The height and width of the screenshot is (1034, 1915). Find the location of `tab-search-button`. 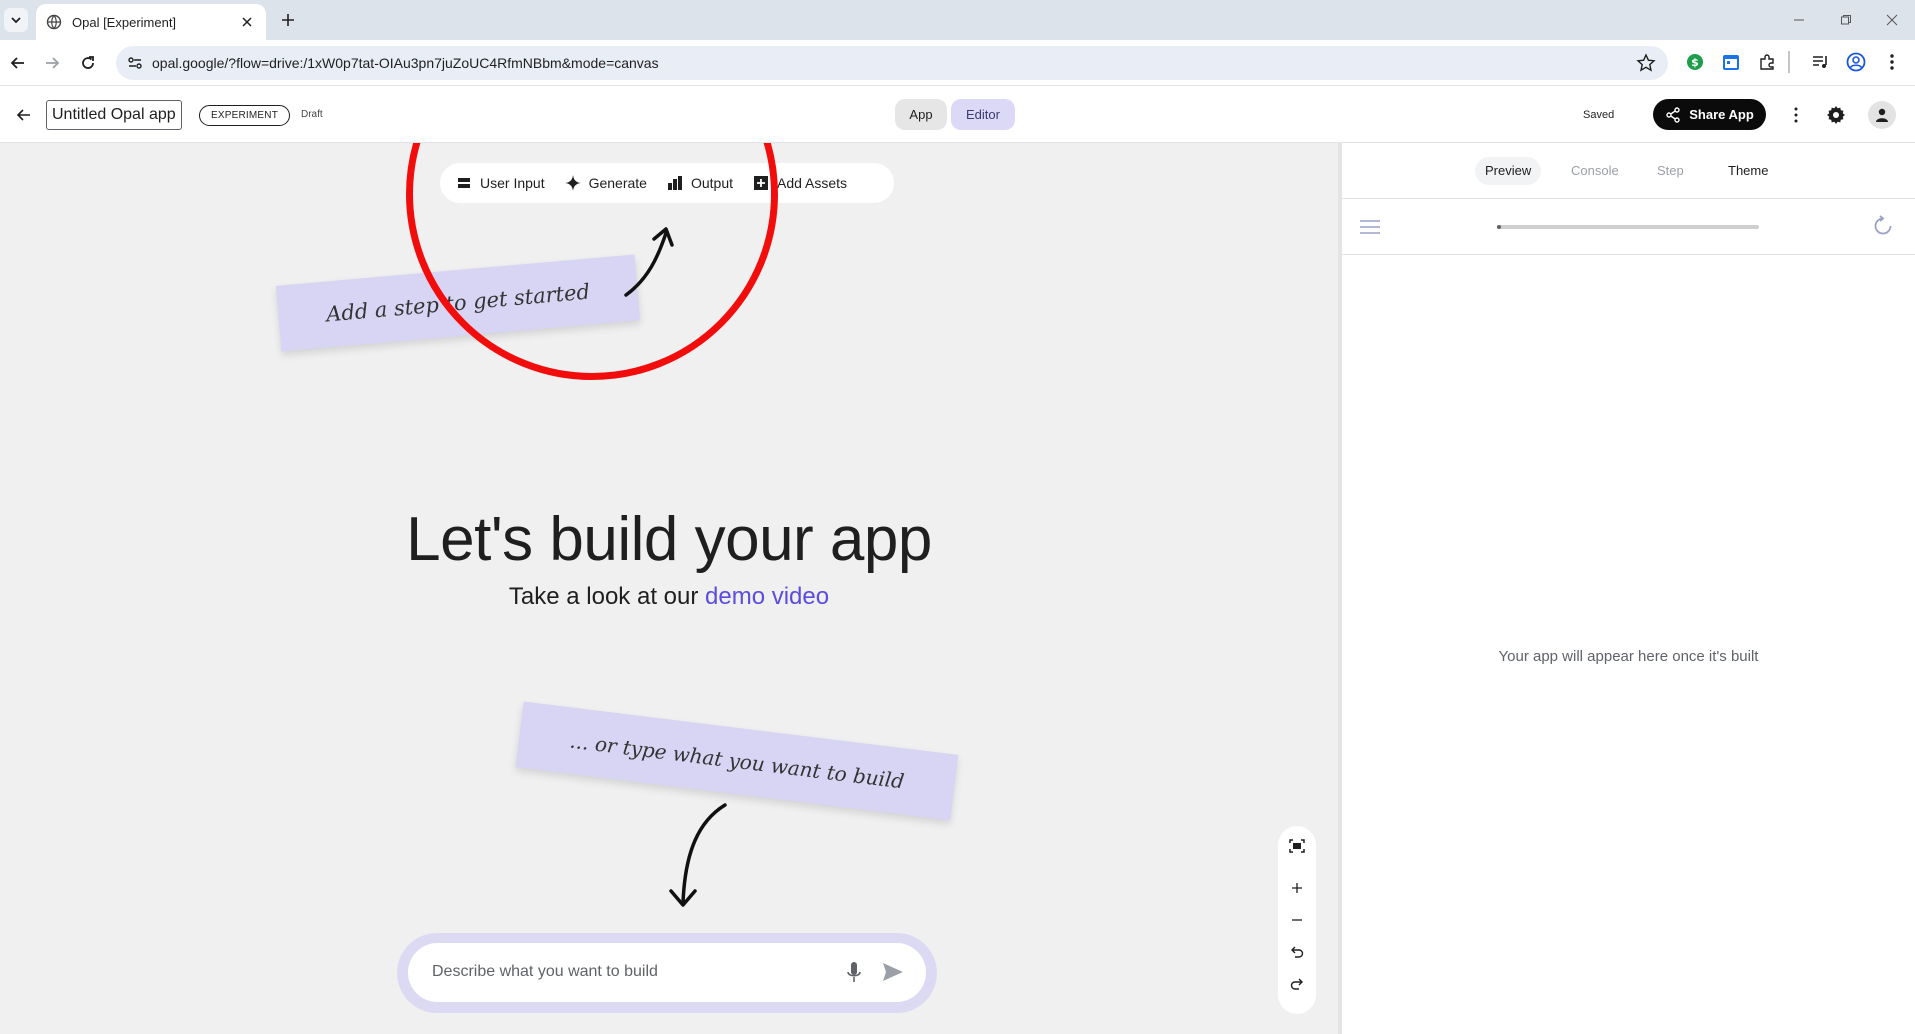

tab-search-button is located at coordinates (16, 20).